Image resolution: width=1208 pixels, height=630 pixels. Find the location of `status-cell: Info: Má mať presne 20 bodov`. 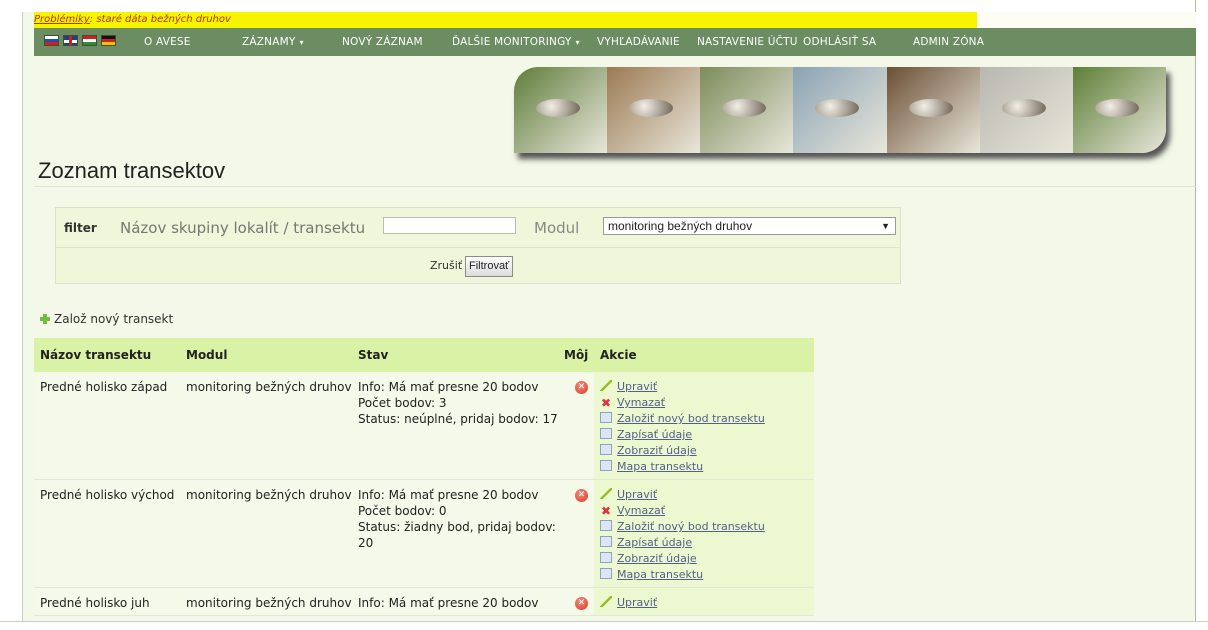

status-cell: Info: Má mať presne 20 bodov is located at coordinates (455, 601).